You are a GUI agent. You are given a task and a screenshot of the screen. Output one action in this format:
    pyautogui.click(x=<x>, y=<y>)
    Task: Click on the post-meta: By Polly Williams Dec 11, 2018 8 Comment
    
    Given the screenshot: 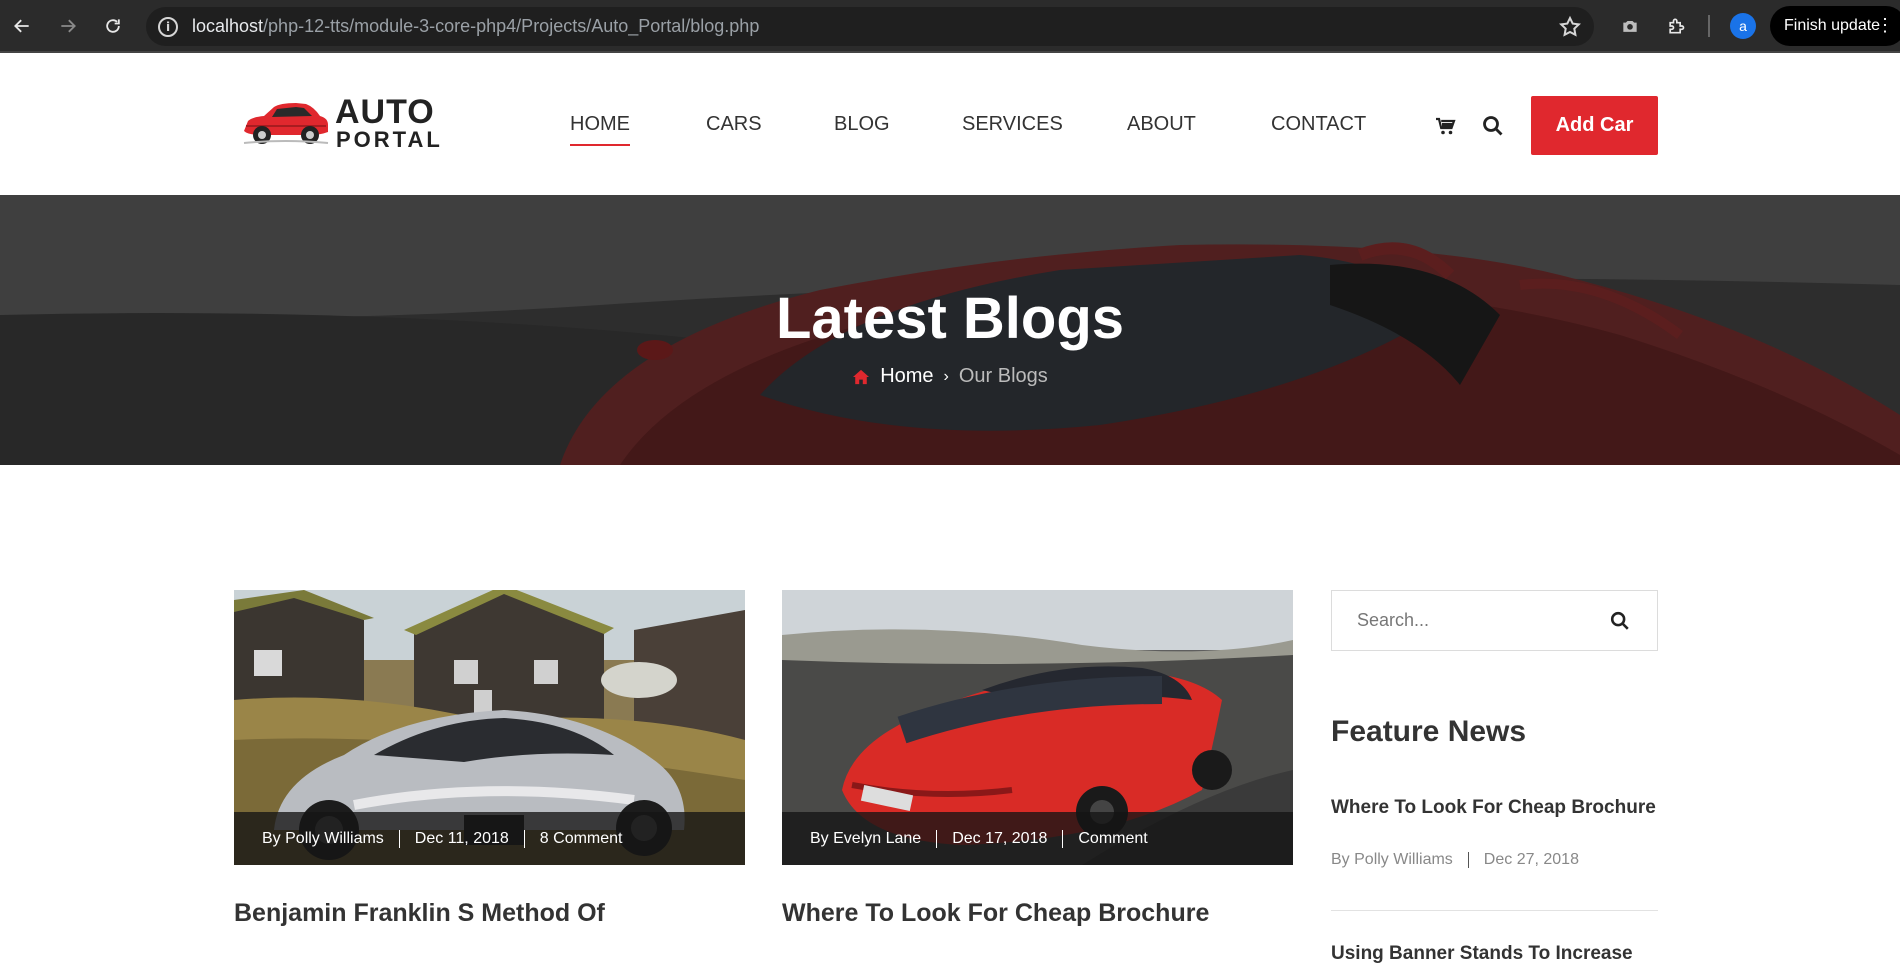 What is the action you would take?
    pyautogui.click(x=489, y=838)
    